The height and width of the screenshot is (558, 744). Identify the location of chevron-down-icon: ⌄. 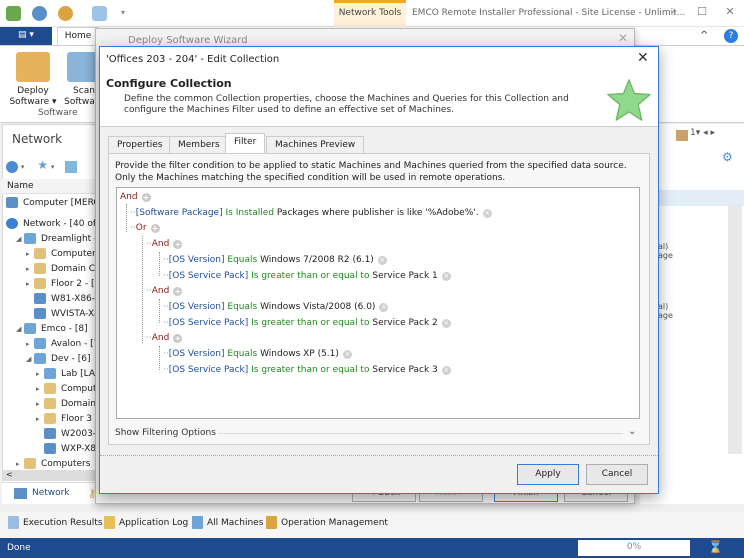
(632, 431).